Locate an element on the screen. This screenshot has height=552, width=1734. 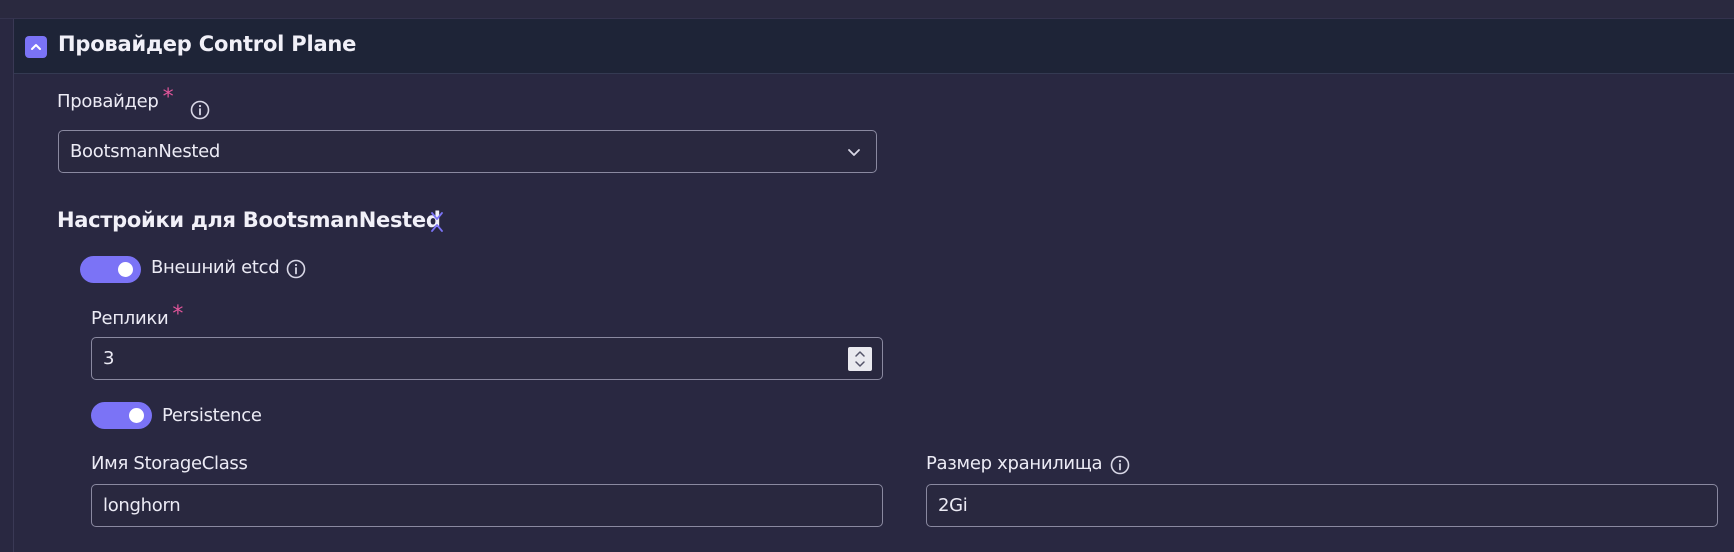
collapse-button is located at coordinates (36, 47).